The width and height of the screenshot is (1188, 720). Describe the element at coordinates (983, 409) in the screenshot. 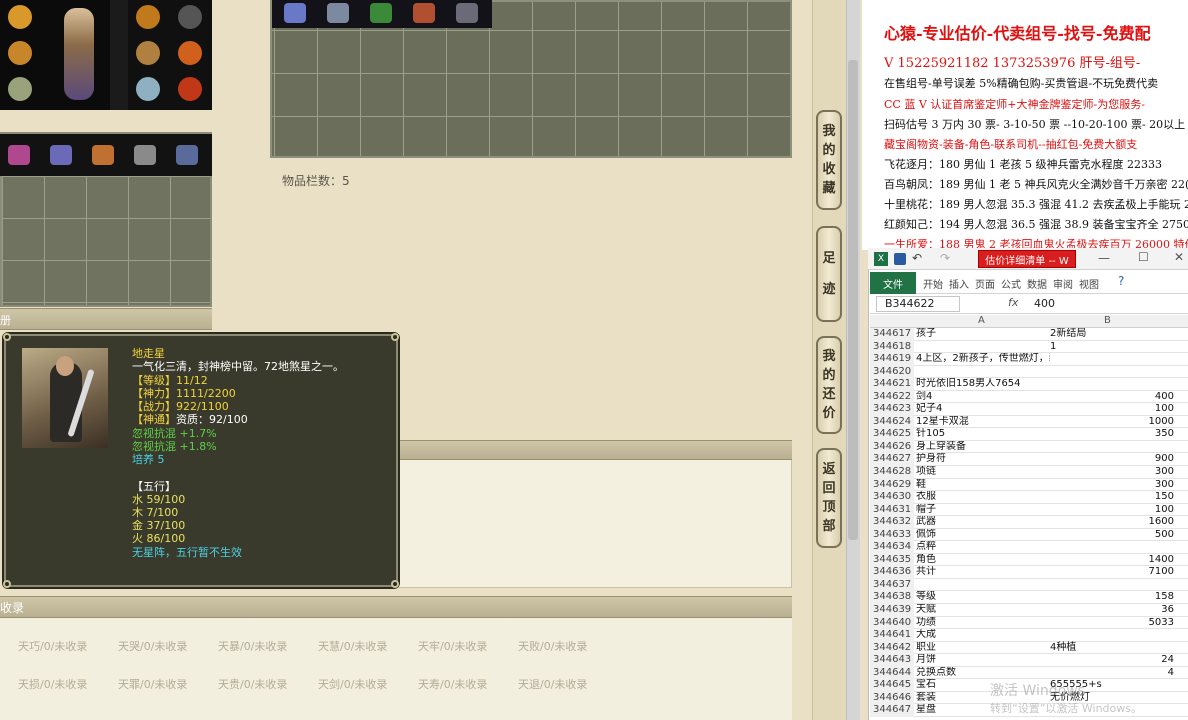

I see `cell-a: 妃子4` at that location.